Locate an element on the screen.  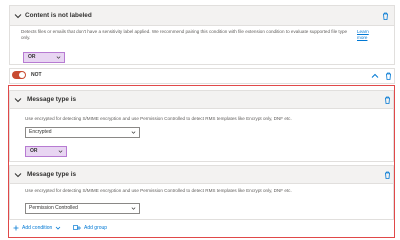
message-type-select: Permission Controlled is located at coordinates (82, 208).